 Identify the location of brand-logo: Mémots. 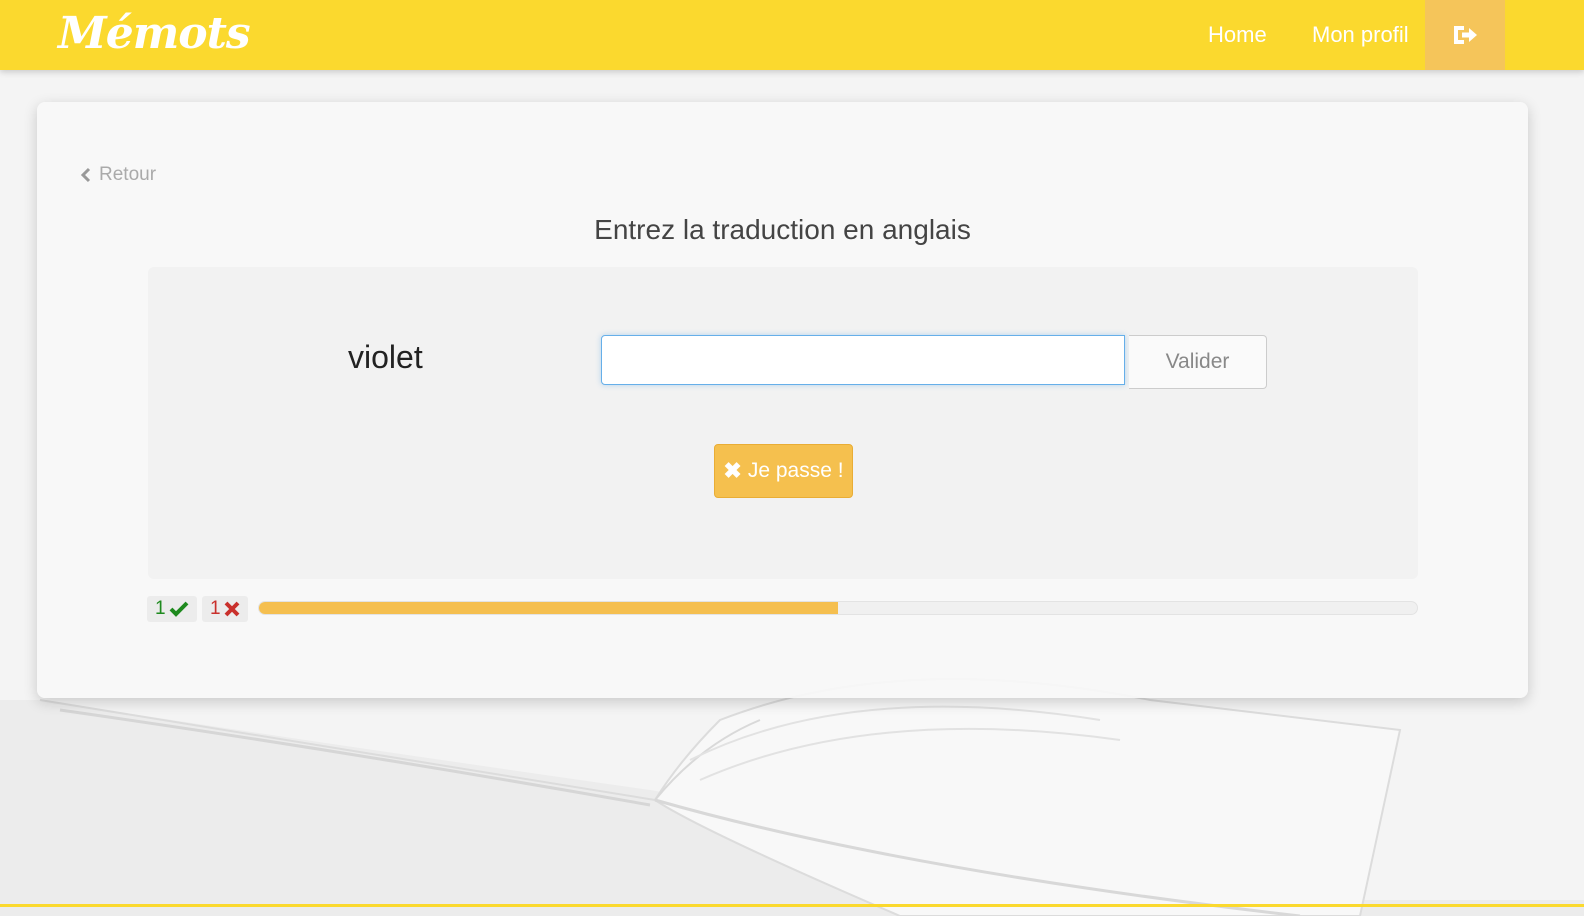
(154, 34).